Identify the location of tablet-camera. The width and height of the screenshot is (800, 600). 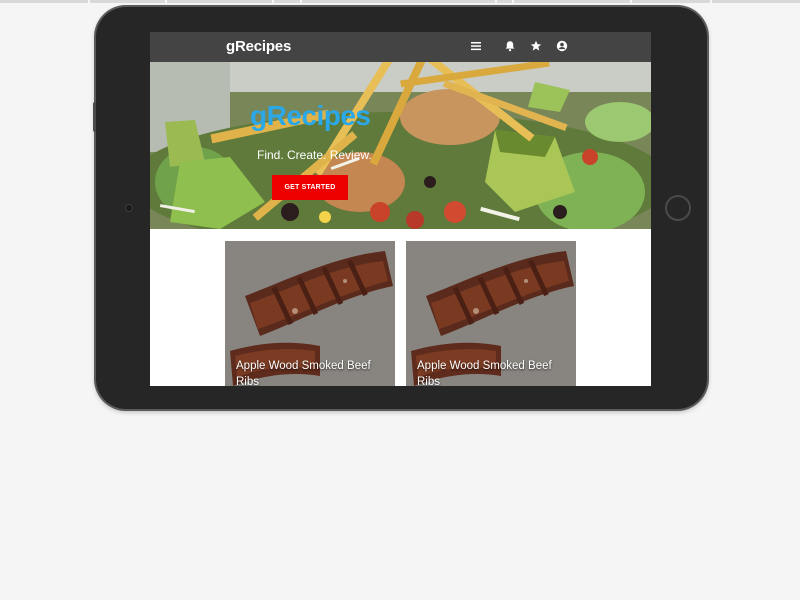
(129, 208).